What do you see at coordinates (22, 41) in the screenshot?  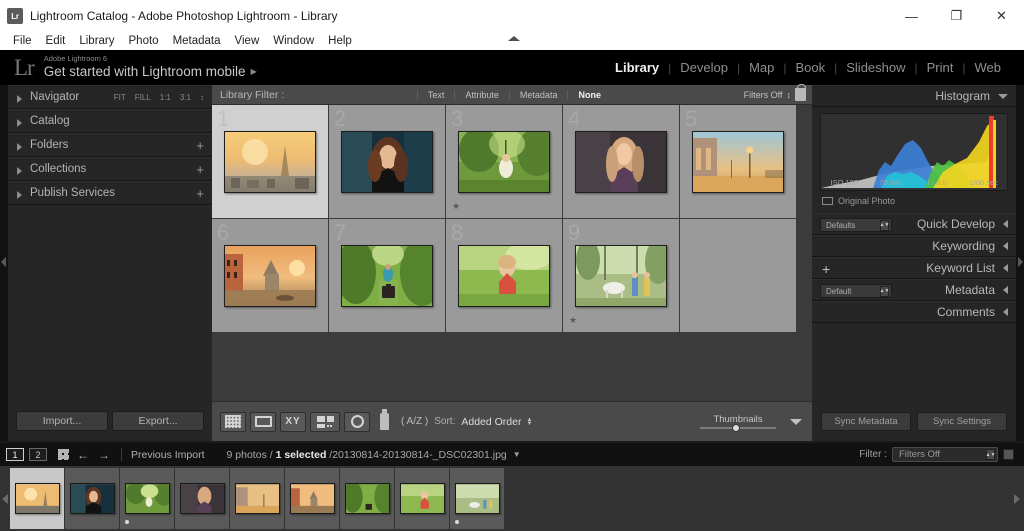 I see `menu-file: File` at bounding box center [22, 41].